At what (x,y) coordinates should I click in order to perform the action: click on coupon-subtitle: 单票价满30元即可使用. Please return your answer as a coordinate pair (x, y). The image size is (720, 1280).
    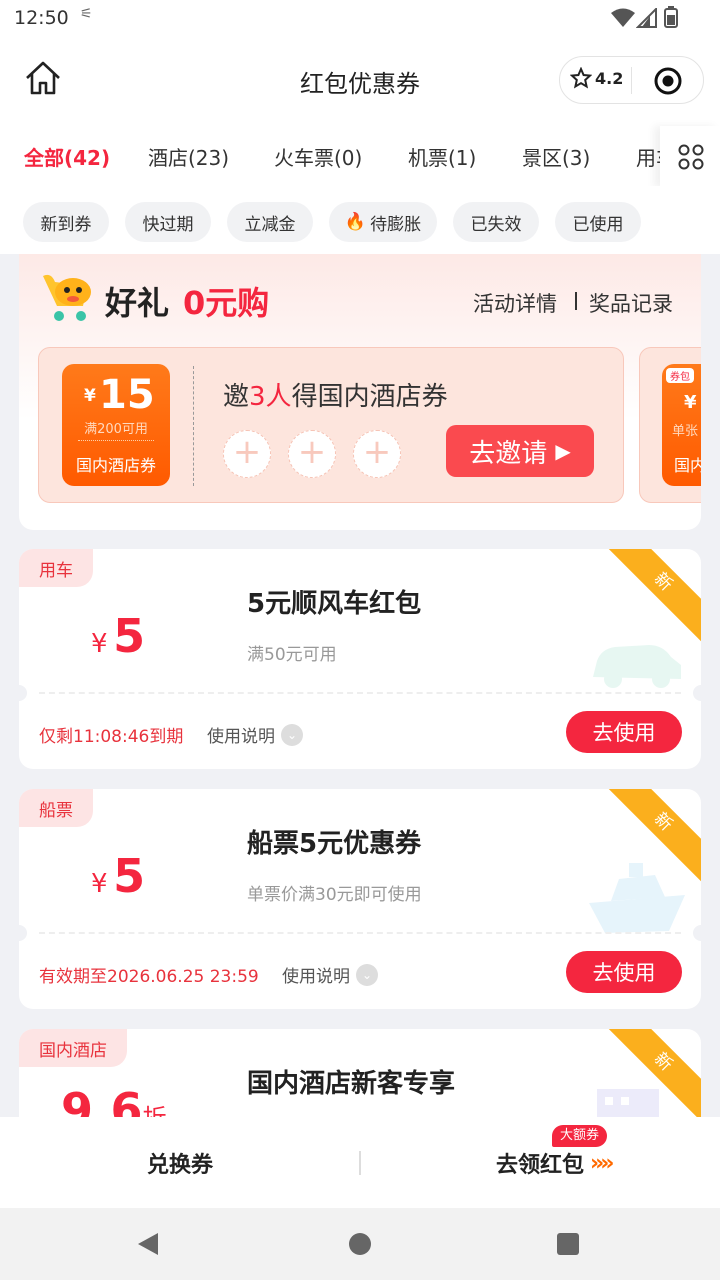
    Looking at the image, I should click on (334, 895).